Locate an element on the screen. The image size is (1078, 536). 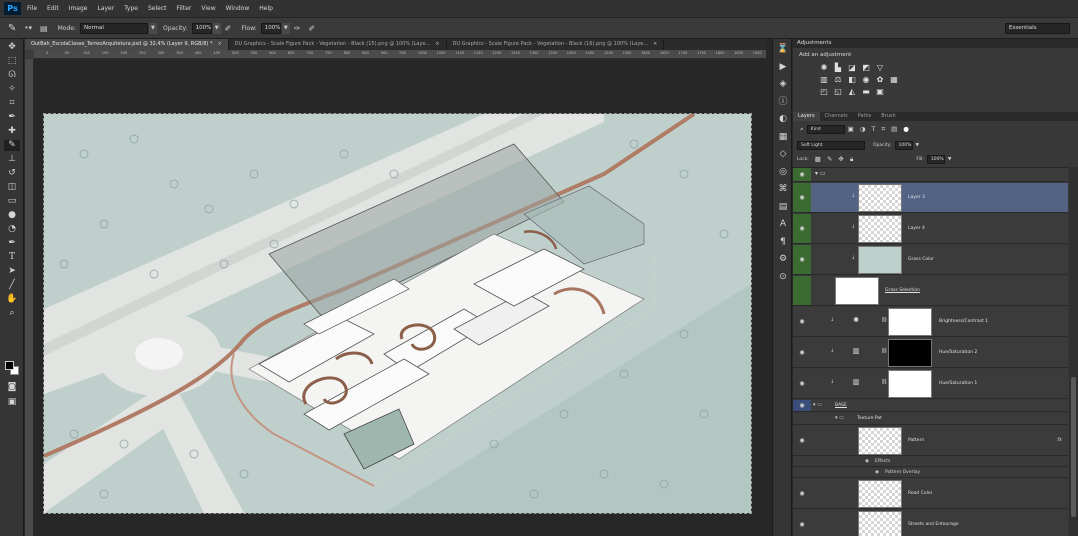
move-tool-icon: ✥ is located at coordinates (12, 47).